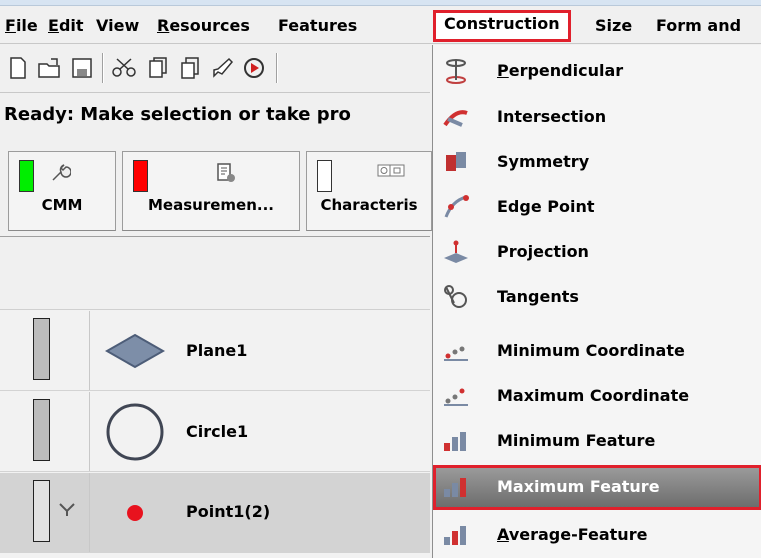 The image size is (761, 558). What do you see at coordinates (228, 511) in the screenshot?
I see `feature-name: Point1(2)` at bounding box center [228, 511].